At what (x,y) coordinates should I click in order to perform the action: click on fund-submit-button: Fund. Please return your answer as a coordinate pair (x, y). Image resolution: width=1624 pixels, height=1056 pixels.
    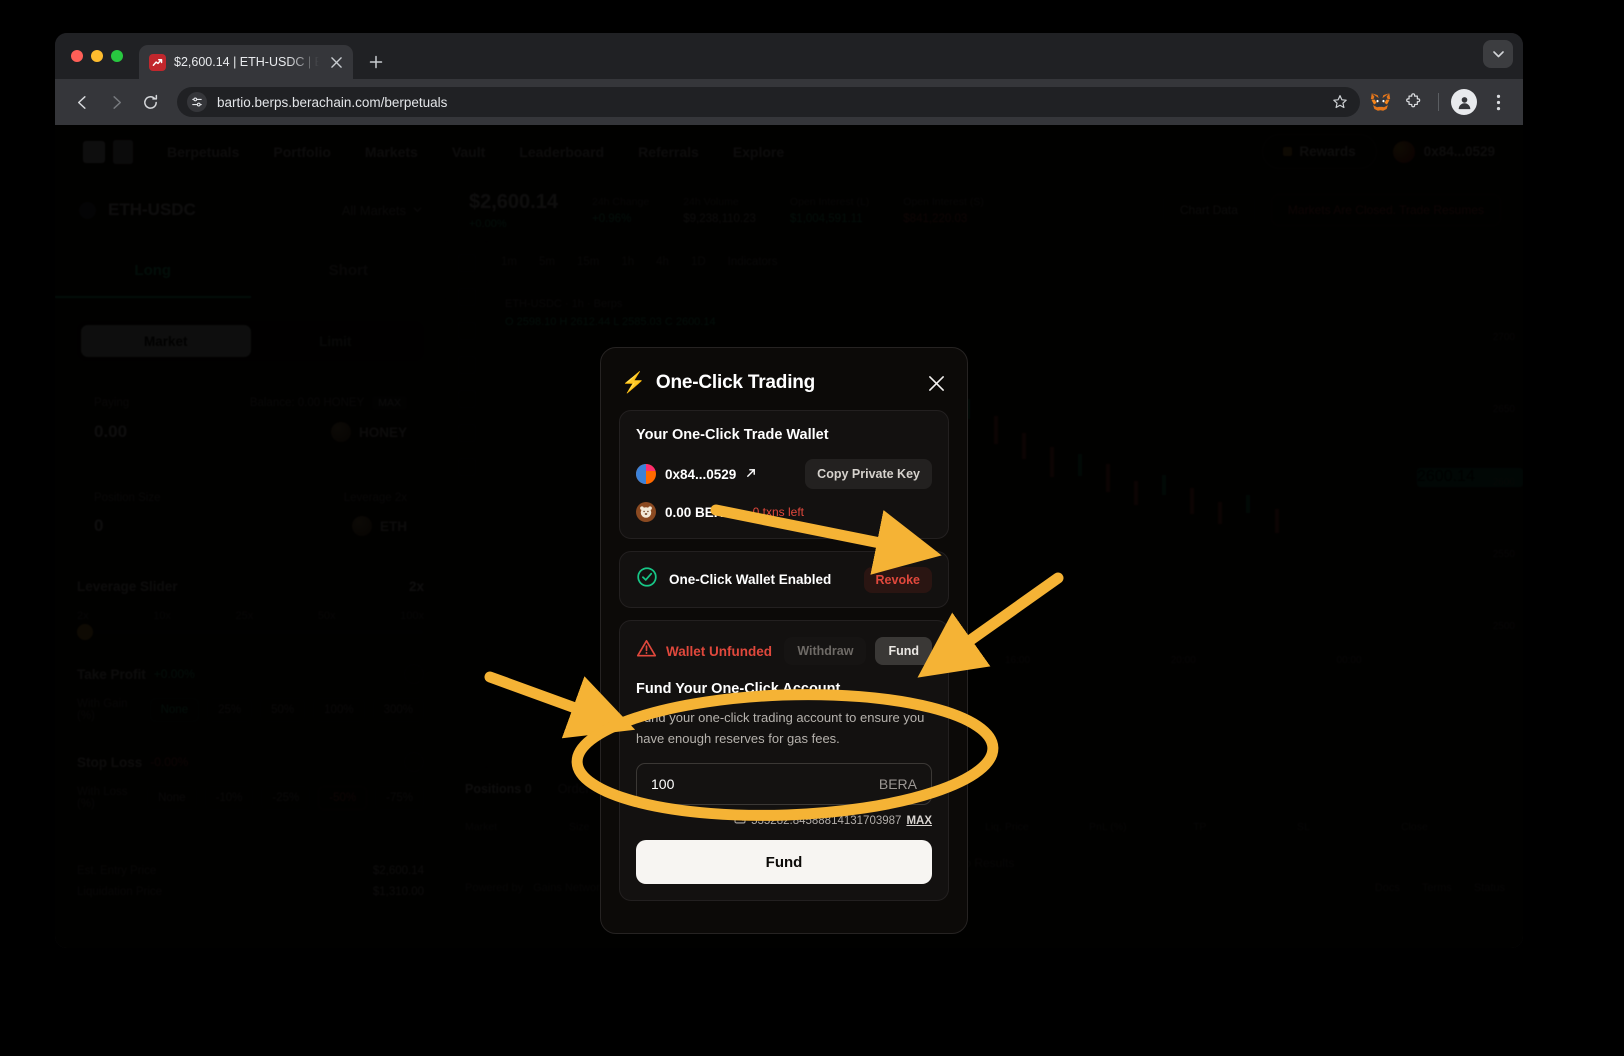
    Looking at the image, I should click on (784, 862).